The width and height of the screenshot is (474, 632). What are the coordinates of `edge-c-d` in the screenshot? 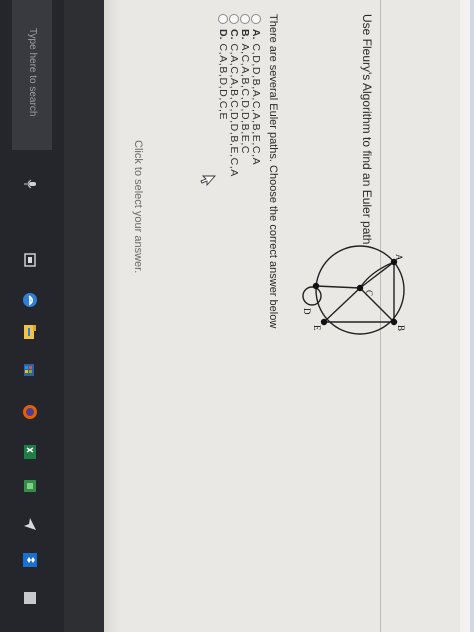 It's located at (338, 287).